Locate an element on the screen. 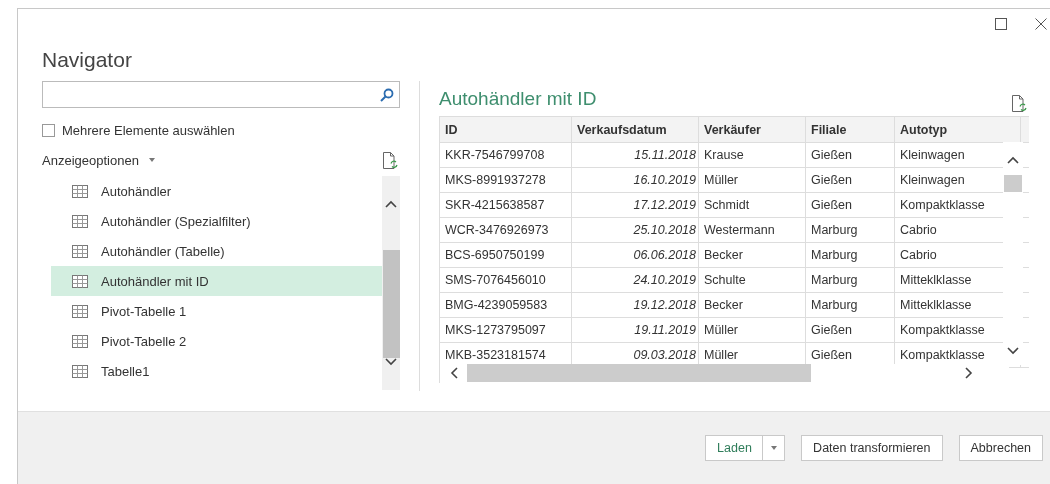  dialog-button: Daten transformieren is located at coordinates (872, 448).